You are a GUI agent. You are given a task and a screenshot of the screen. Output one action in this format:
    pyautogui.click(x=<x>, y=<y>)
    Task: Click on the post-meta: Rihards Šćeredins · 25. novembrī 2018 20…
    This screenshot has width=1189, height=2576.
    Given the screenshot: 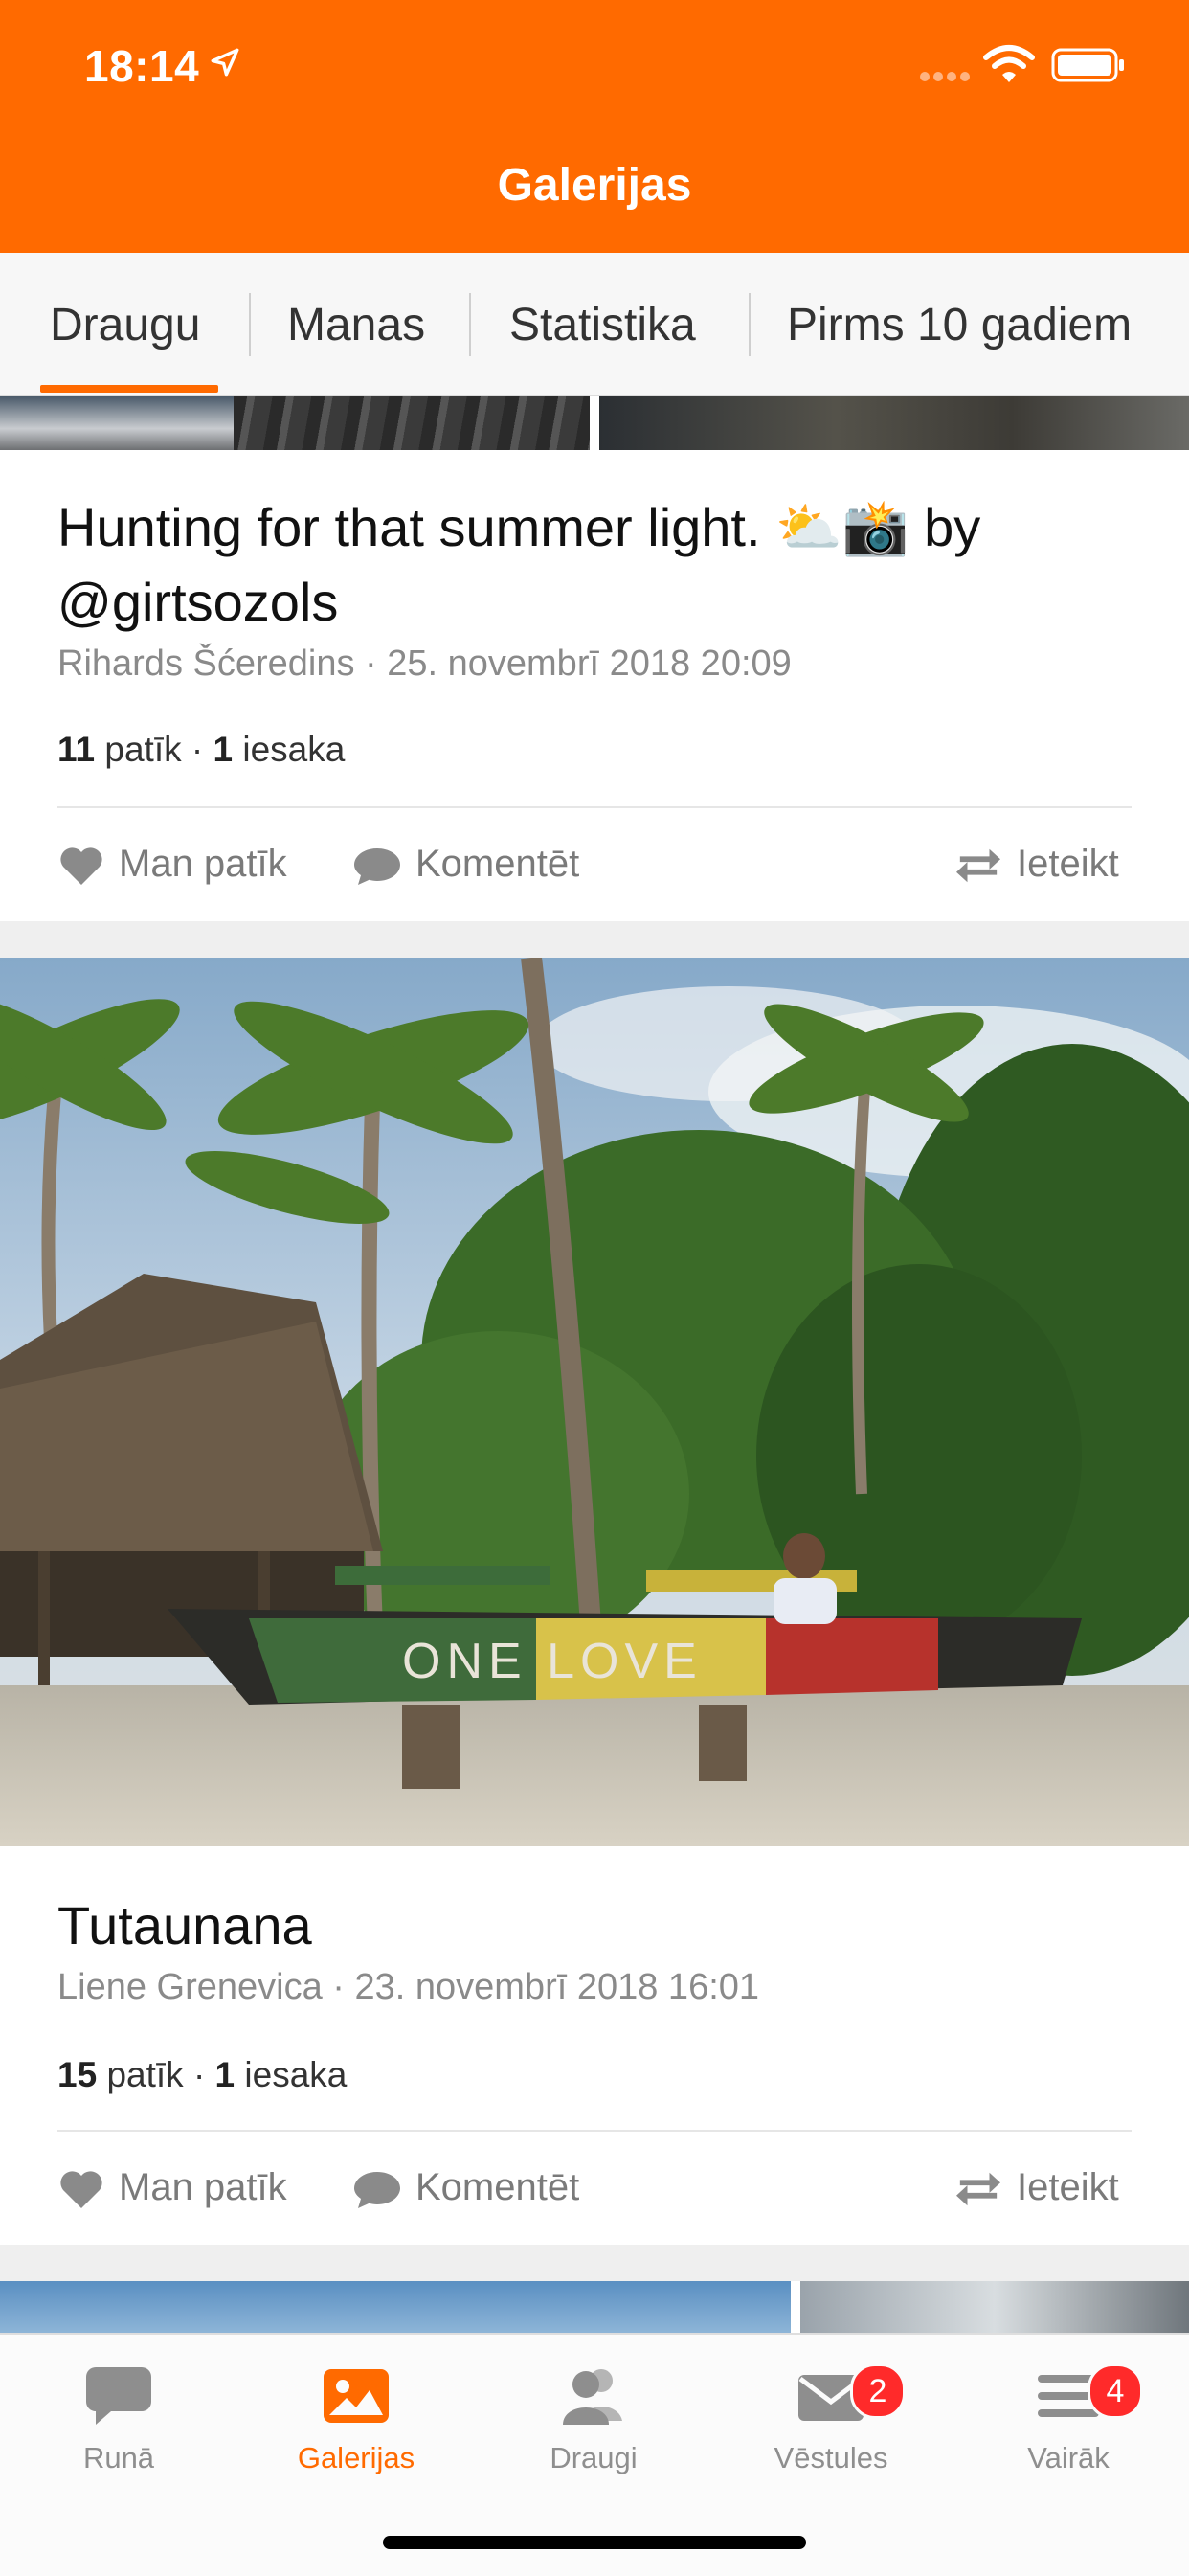 What is the action you would take?
    pyautogui.click(x=424, y=664)
    